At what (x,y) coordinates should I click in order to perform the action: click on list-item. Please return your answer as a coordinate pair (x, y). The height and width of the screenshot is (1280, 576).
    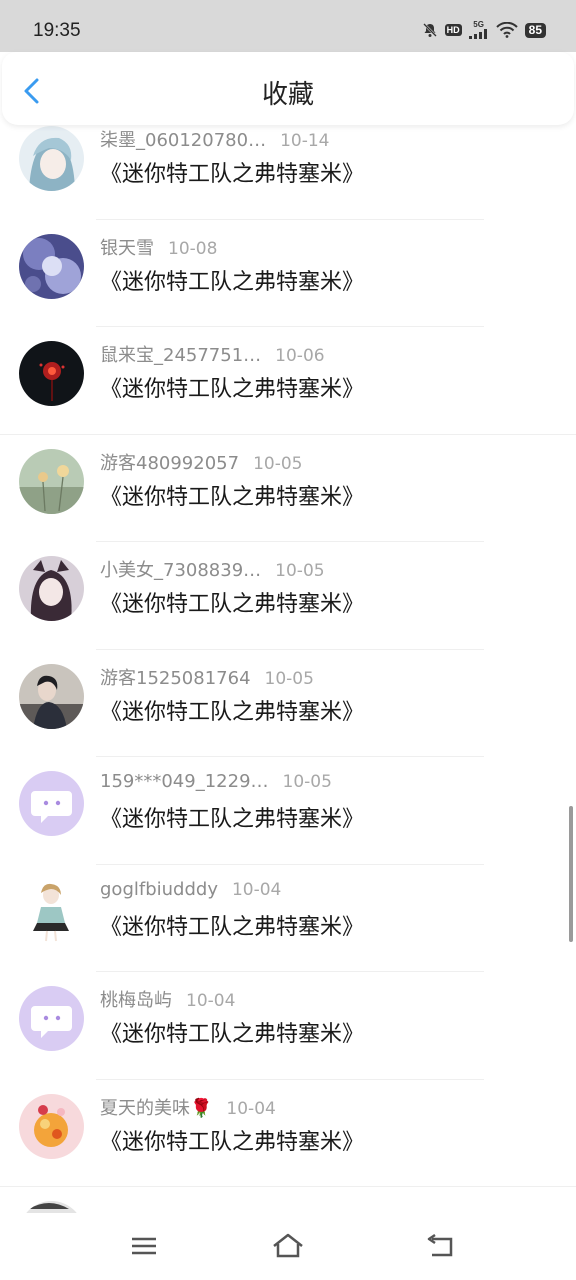
    Looking at the image, I should click on (288, 1200).